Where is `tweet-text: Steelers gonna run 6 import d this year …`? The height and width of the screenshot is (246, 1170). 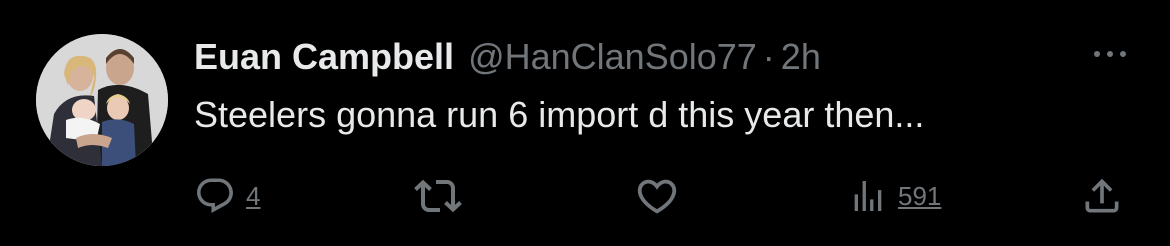
tweet-text: Steelers gonna run 6 import d this year … is located at coordinates (559, 114).